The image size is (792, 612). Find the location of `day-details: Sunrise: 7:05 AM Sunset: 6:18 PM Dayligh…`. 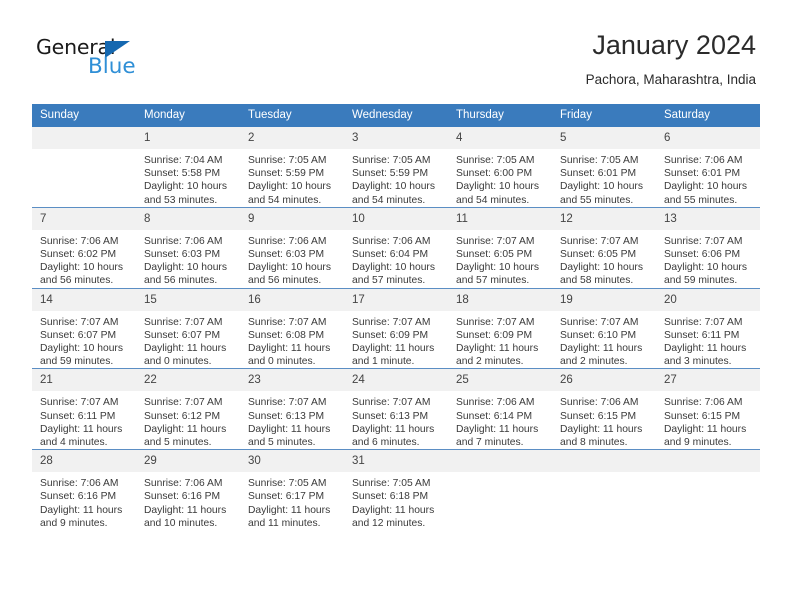

day-details: Sunrise: 7:05 AM Sunset: 6:18 PM Dayligh… is located at coordinates (396, 501).